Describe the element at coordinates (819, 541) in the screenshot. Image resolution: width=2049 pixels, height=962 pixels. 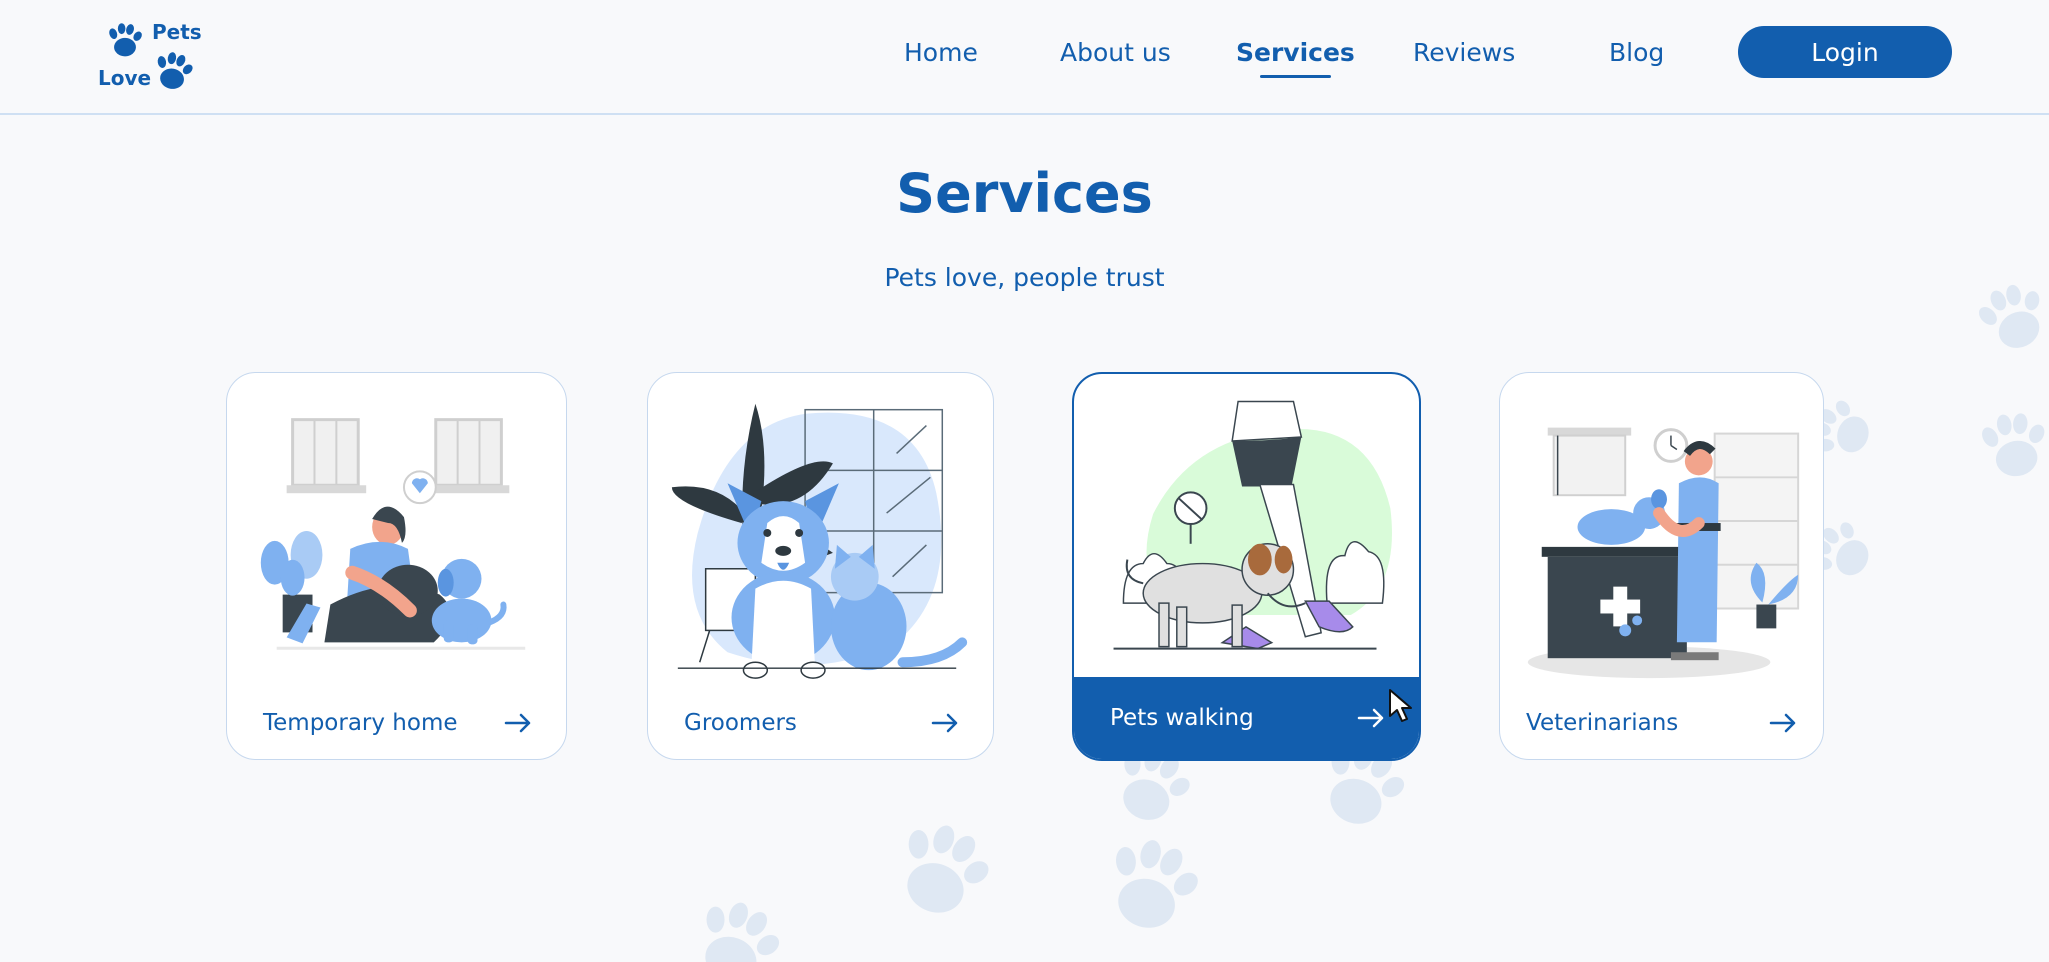
I see `corgi-and-cat-illustration` at that location.